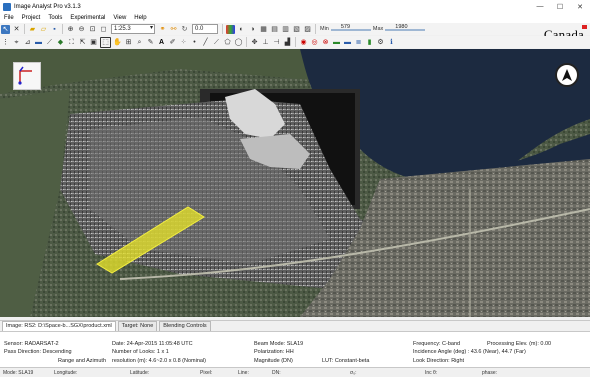  Describe the element at coordinates (276, 42) in the screenshot. I see `split-icon: ⊣` at that location.